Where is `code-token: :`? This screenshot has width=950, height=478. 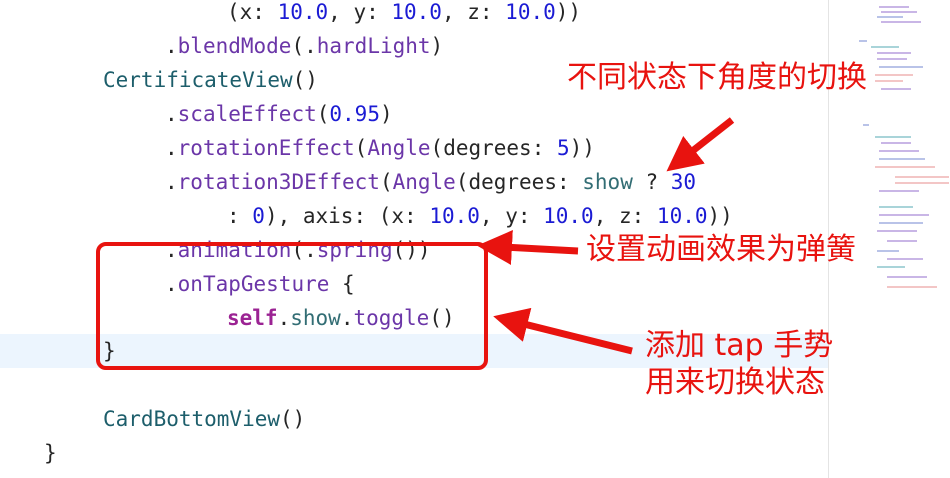 code-token: : is located at coordinates (240, 216).